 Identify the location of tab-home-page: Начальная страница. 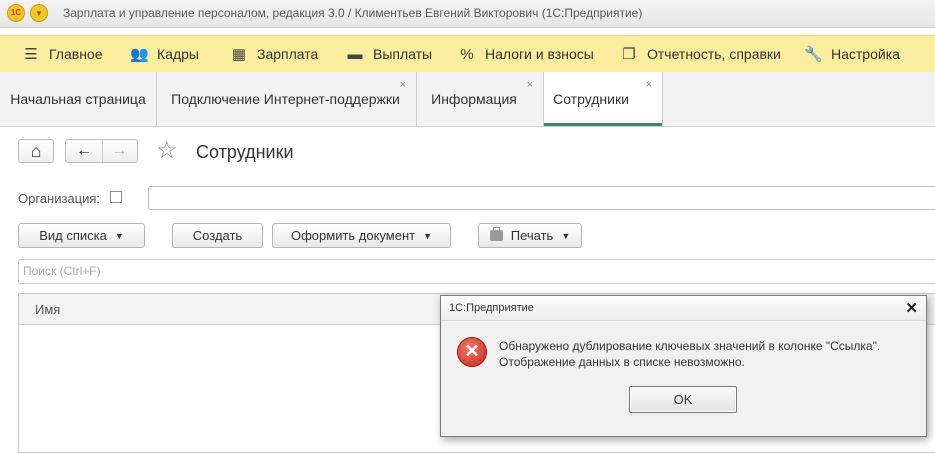
(78, 99).